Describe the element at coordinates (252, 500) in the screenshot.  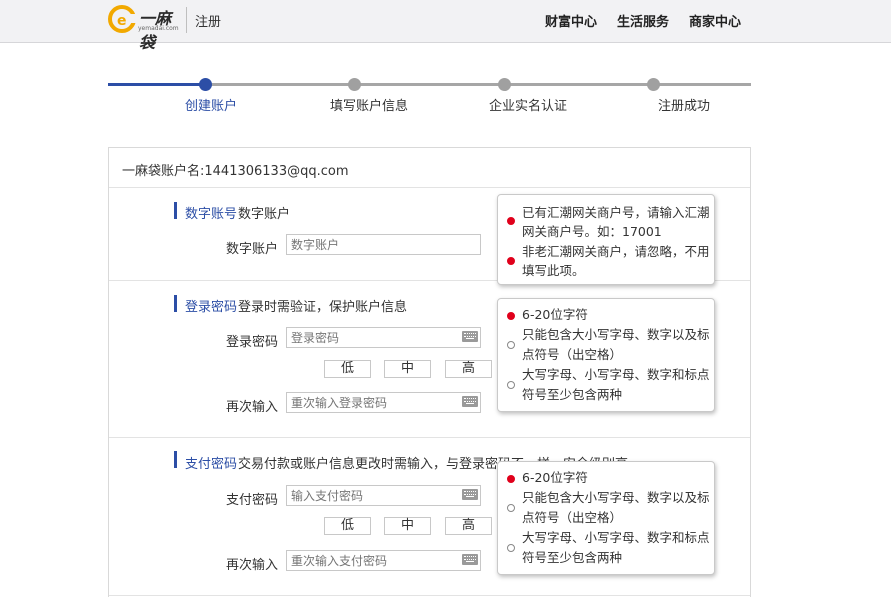
I see `label-pay-password: 支付密码` at that location.